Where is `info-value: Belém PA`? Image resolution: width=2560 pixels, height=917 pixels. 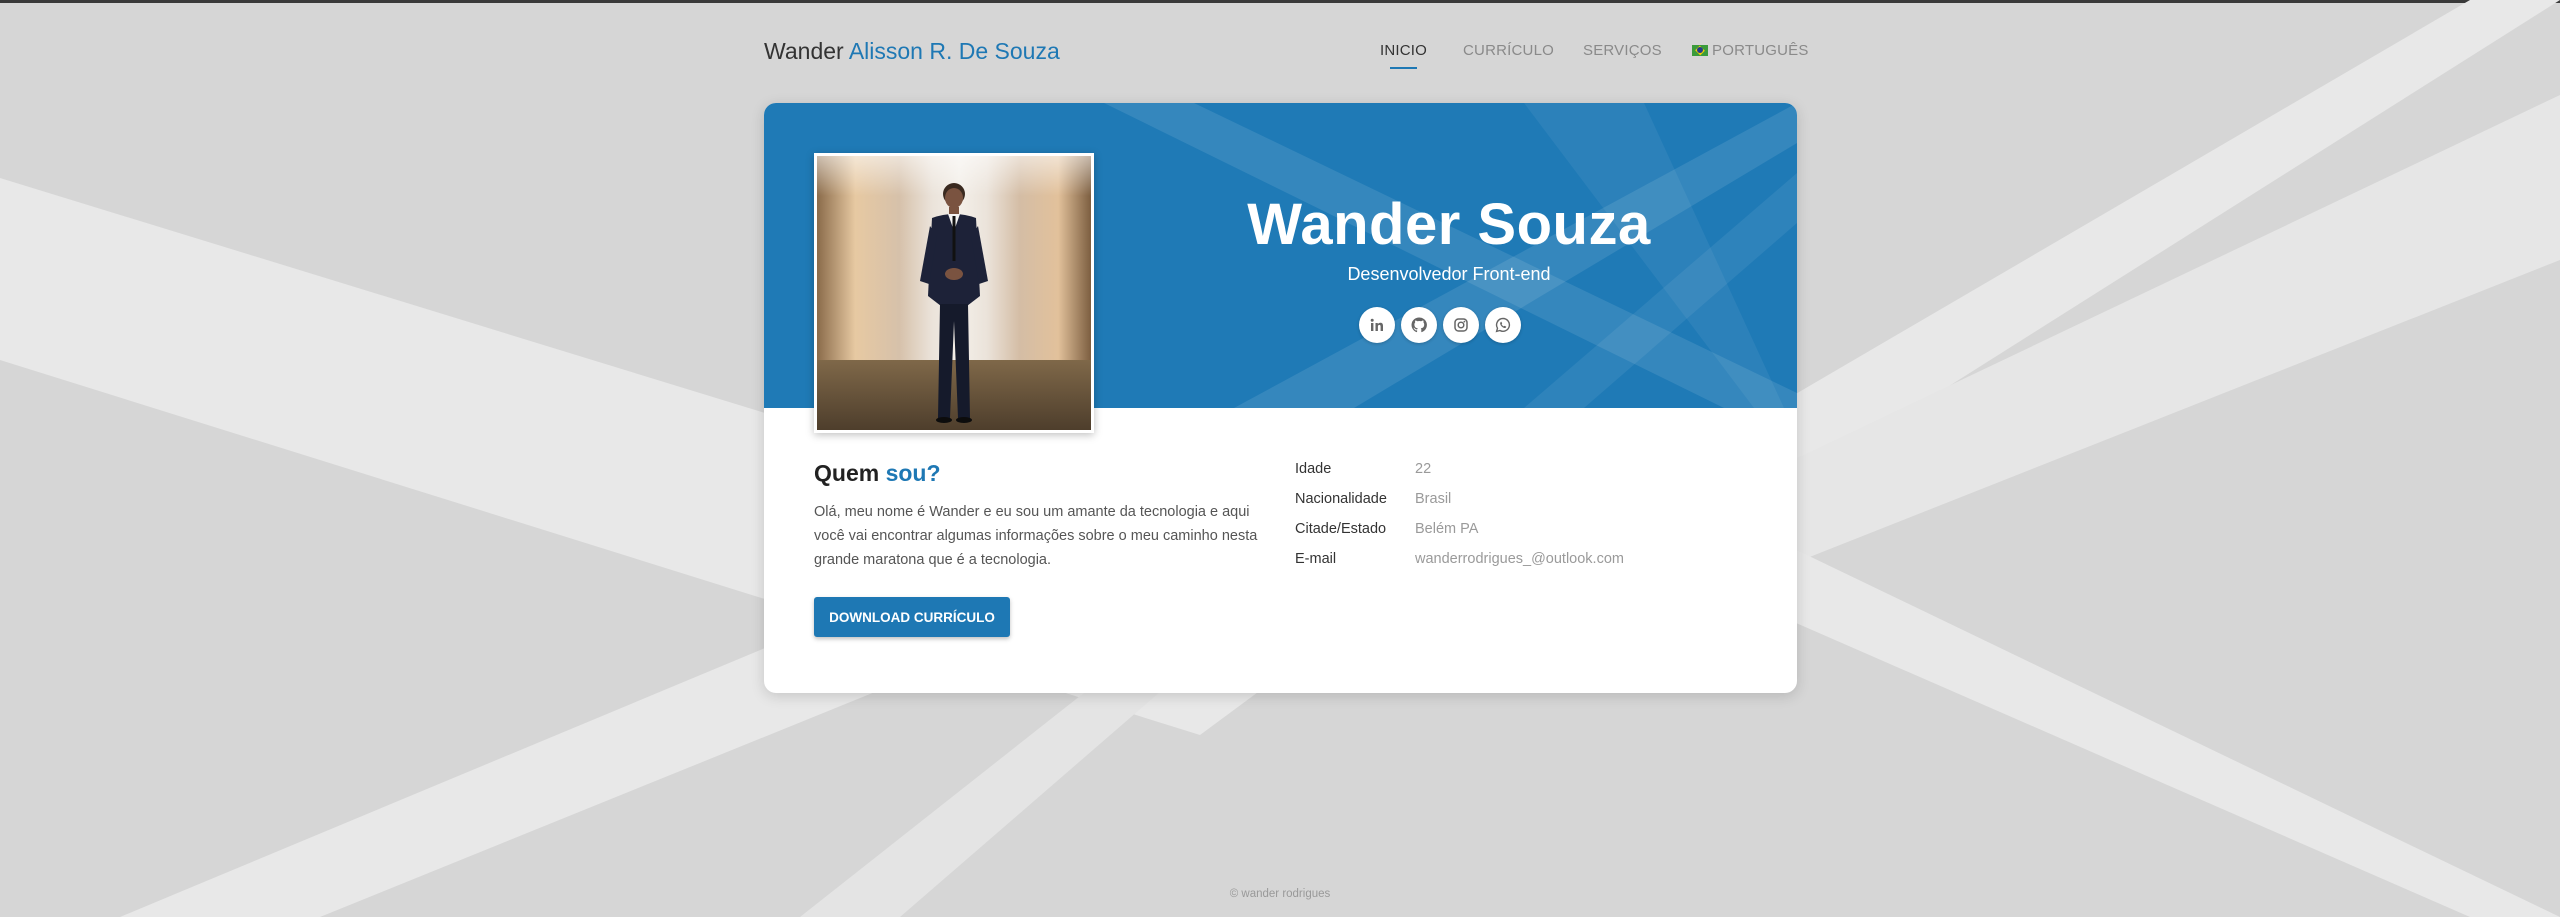 info-value: Belém PA is located at coordinates (1447, 529).